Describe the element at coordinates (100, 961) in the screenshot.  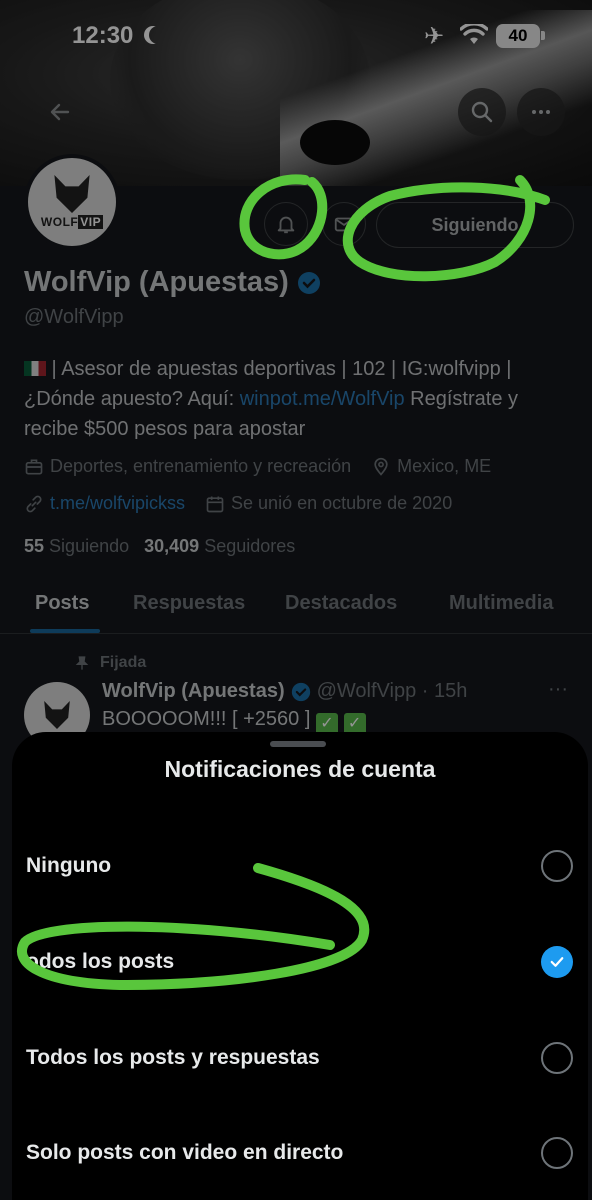
I see `option-label: odos los posts` at that location.